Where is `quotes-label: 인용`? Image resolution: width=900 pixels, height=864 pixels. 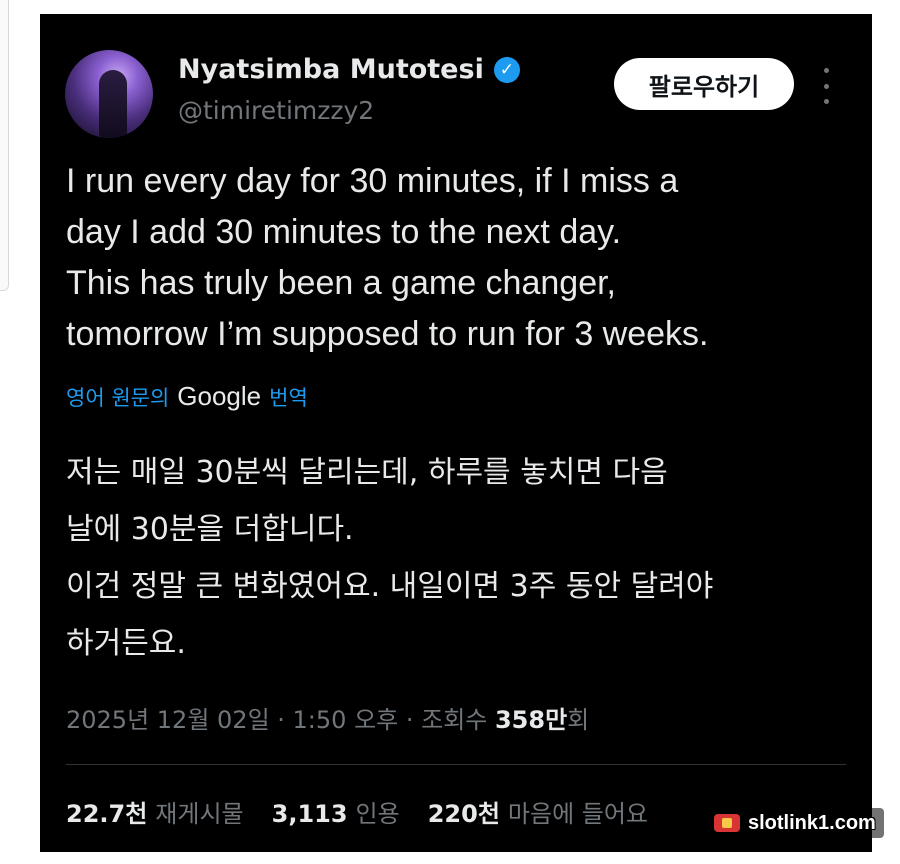
quotes-label: 인용 is located at coordinates (377, 814).